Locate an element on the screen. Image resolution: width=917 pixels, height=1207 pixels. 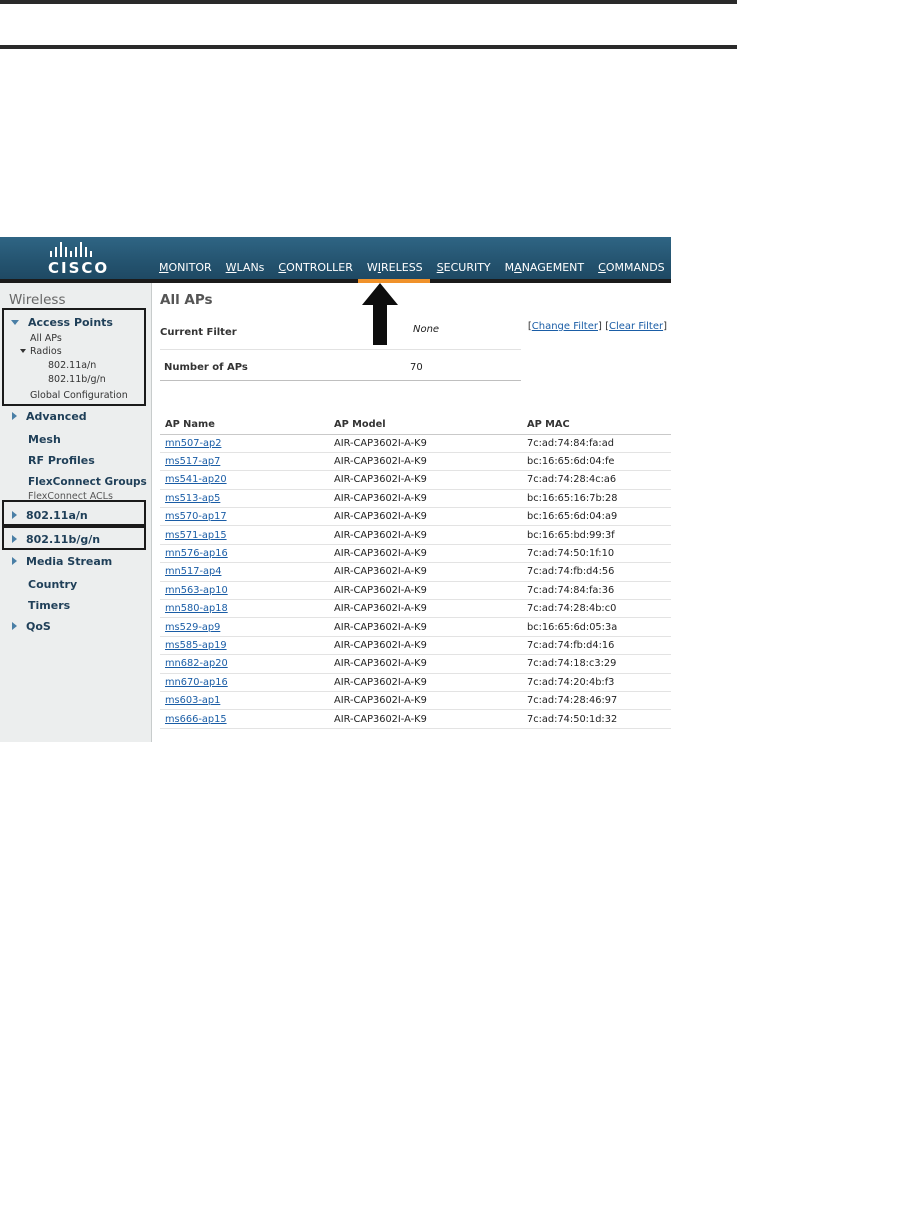
nav-item-6: COMMANDS is located at coordinates (631, 269).